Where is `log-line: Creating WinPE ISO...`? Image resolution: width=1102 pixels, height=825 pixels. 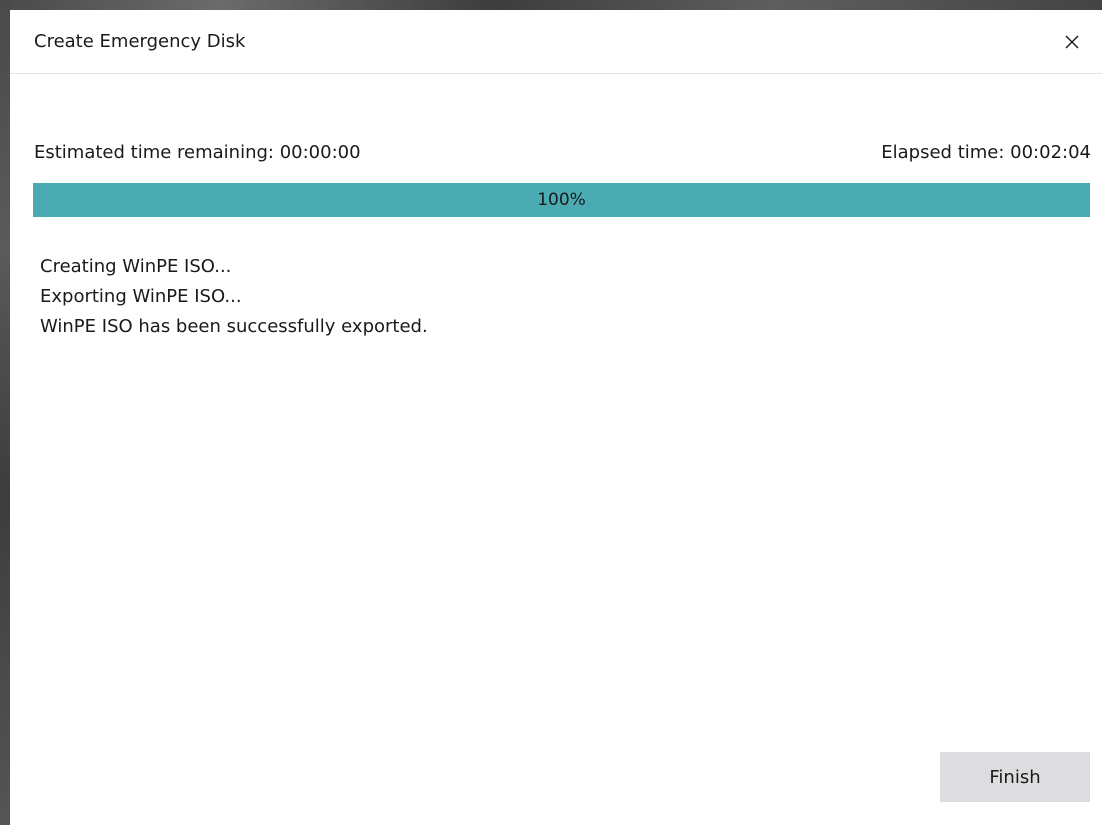 log-line: Creating WinPE ISO... is located at coordinates (136, 266).